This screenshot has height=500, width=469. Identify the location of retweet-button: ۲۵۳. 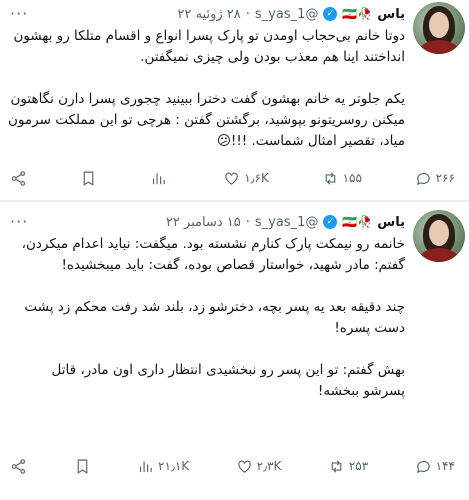
(348, 466).